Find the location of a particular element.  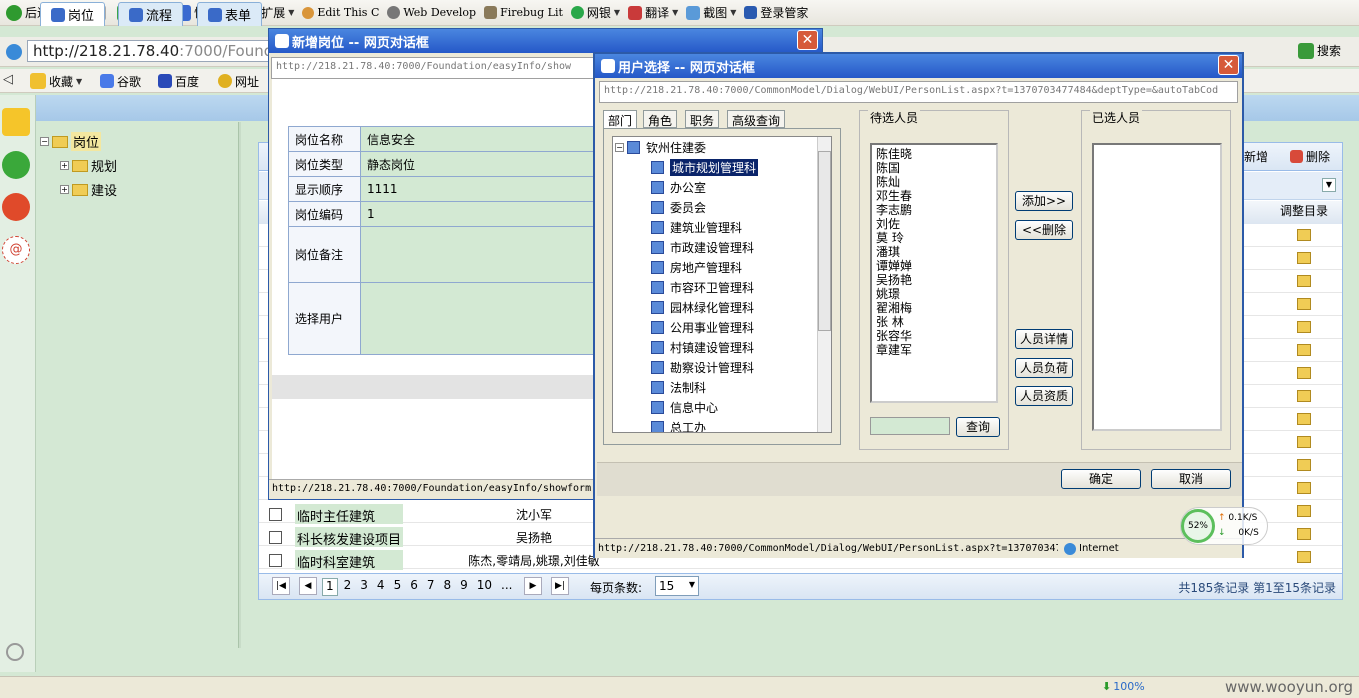

org-node: 园林绿化管理科 is located at coordinates (702, 307).